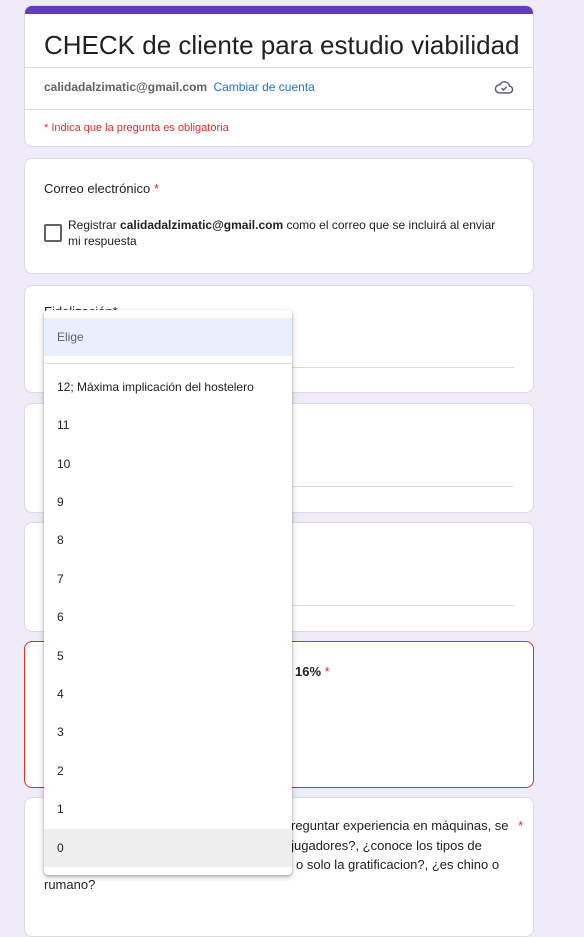 The image size is (584, 937). What do you see at coordinates (263, 87) in the screenshot?
I see `switch-account-link: Cambiar de cuenta` at bounding box center [263, 87].